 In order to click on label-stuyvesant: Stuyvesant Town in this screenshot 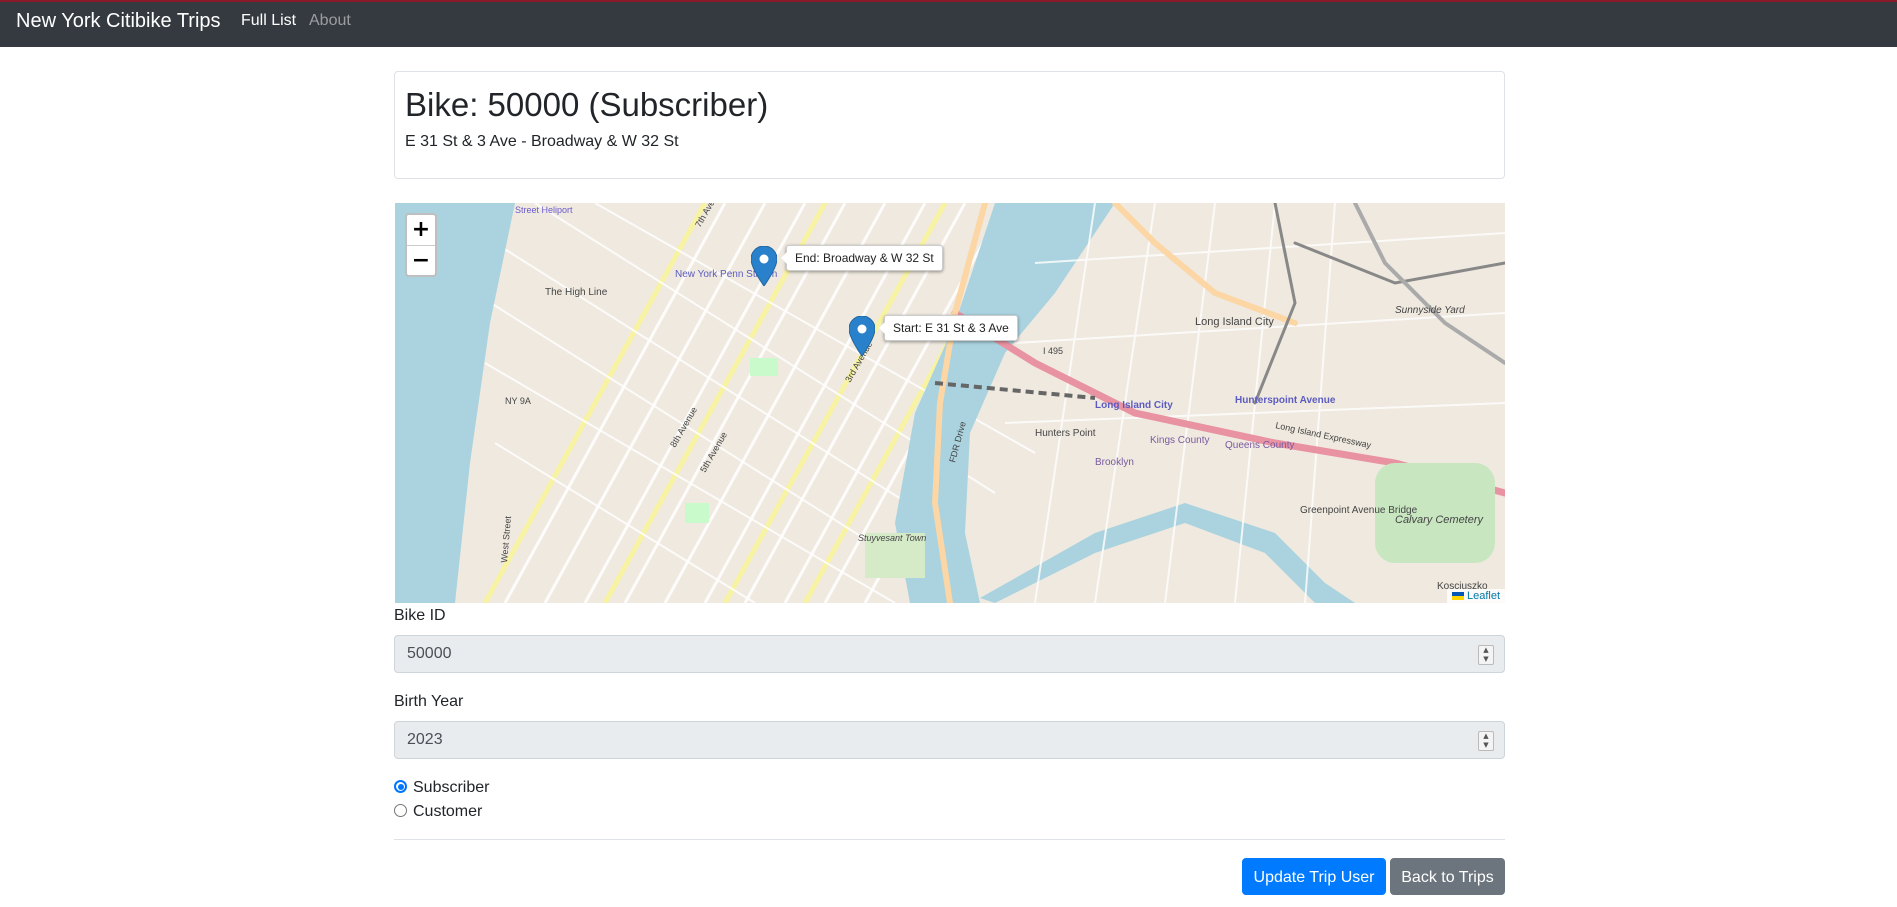, I will do `click(892, 538)`.